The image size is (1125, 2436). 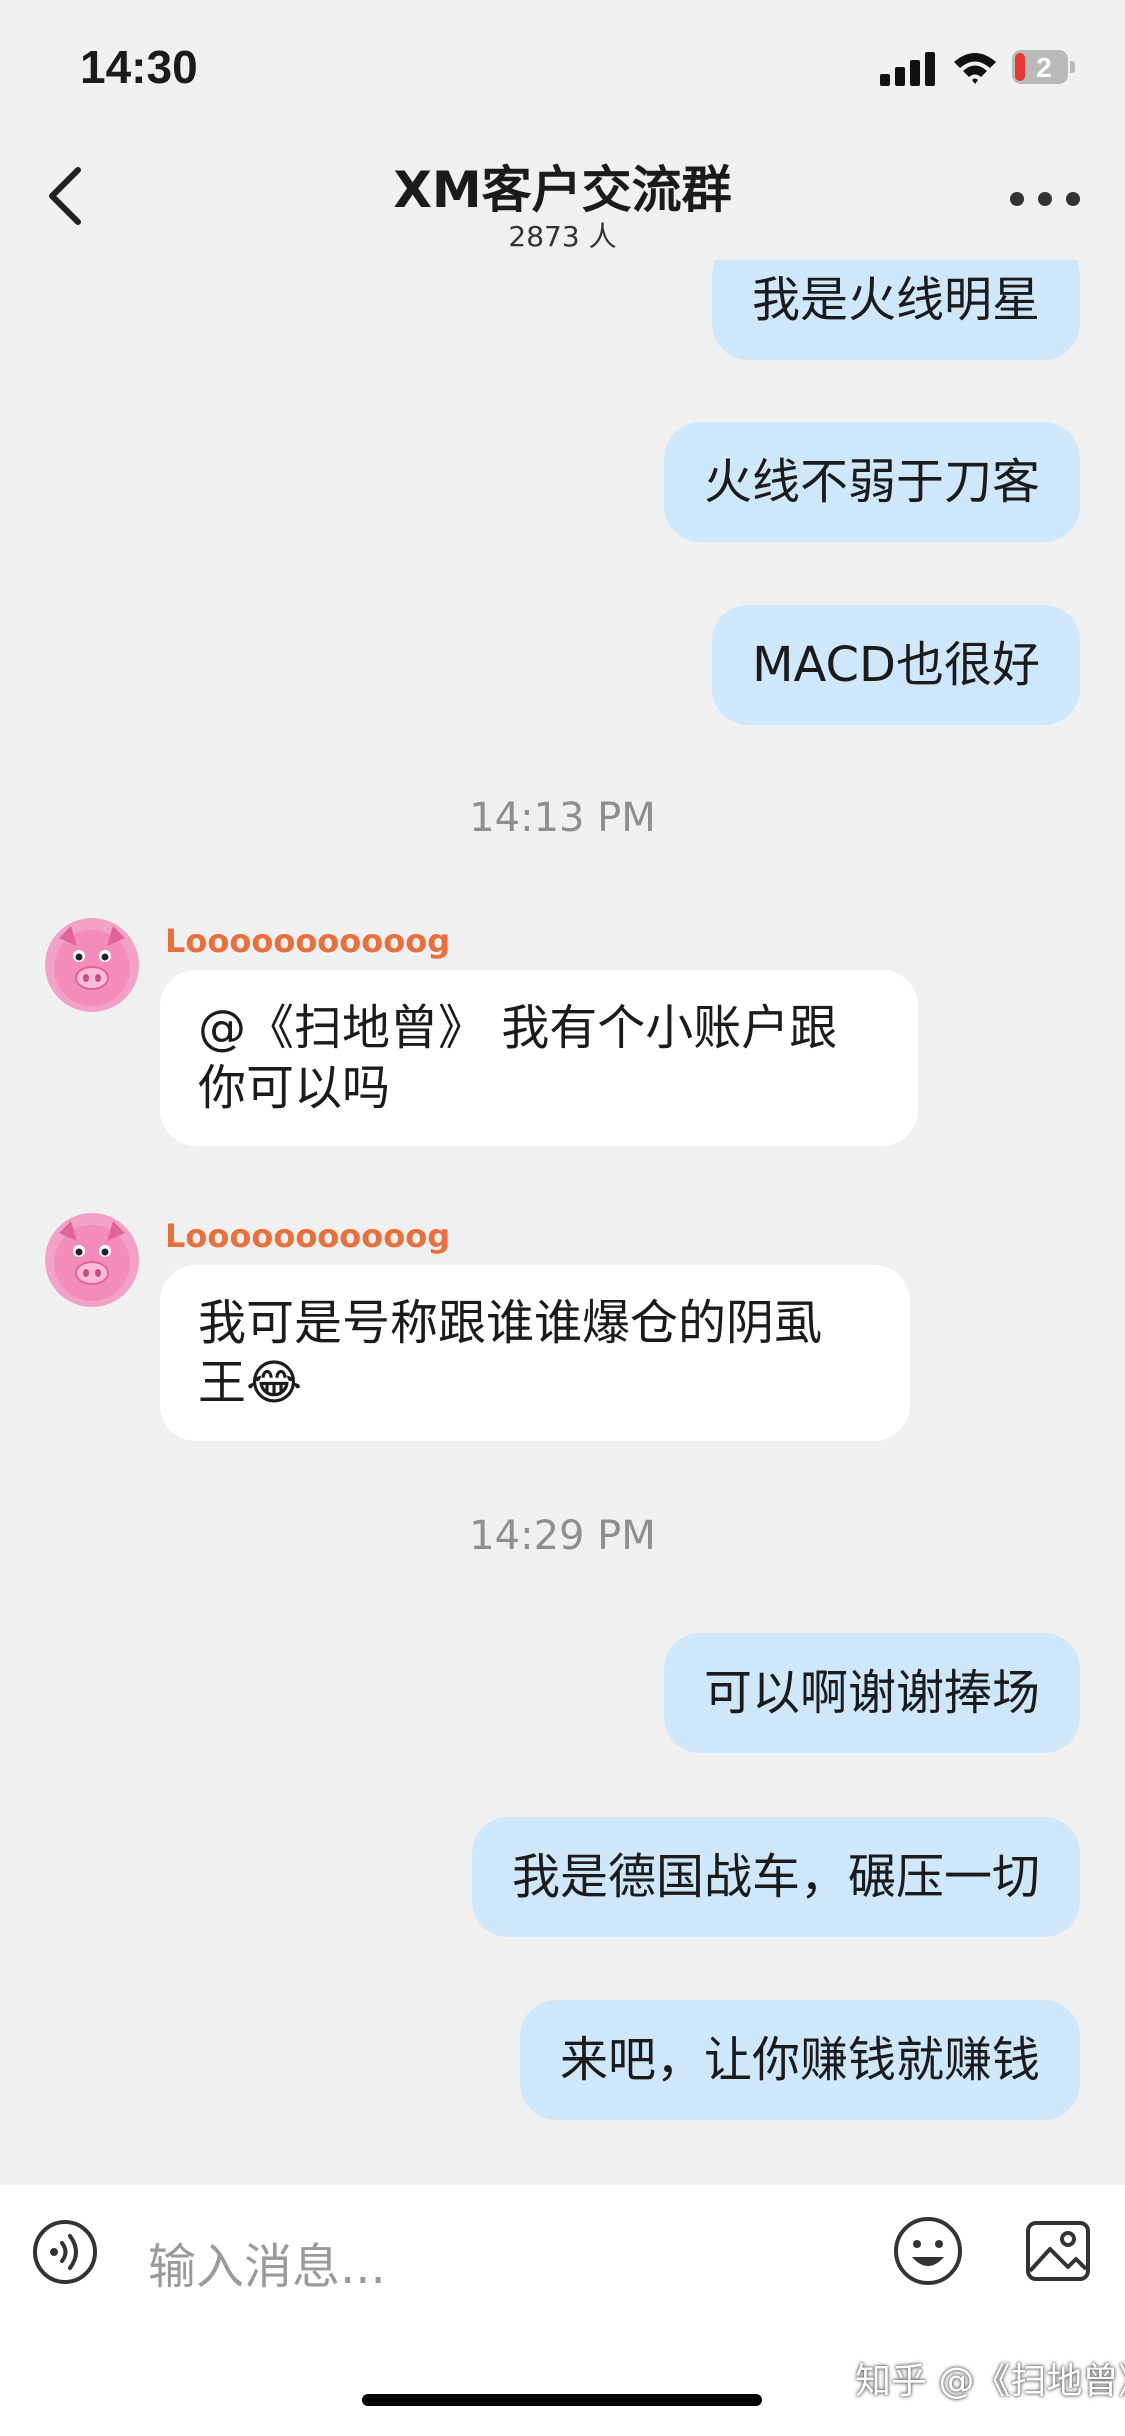 I want to click on message-text: 来吧，让你赚钱就赚钱, so click(x=799, y=2060).